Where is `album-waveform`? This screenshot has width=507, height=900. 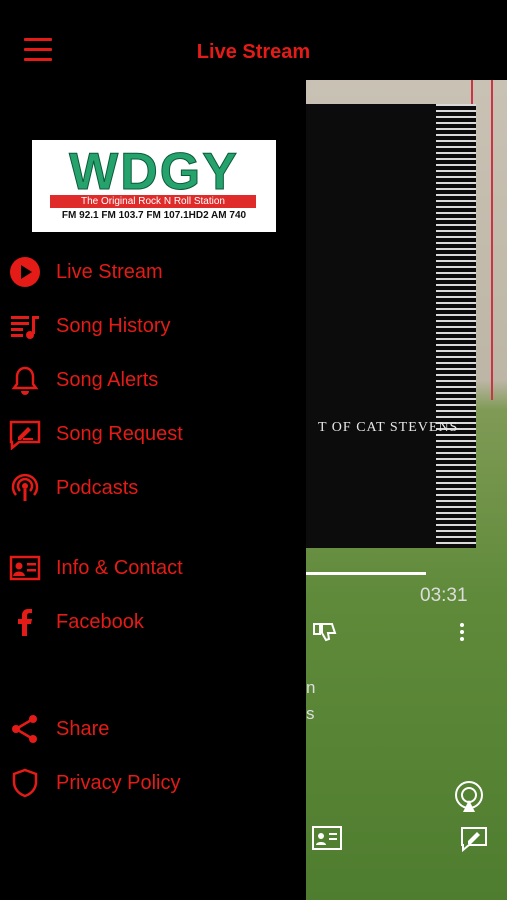 album-waveform is located at coordinates (456, 326).